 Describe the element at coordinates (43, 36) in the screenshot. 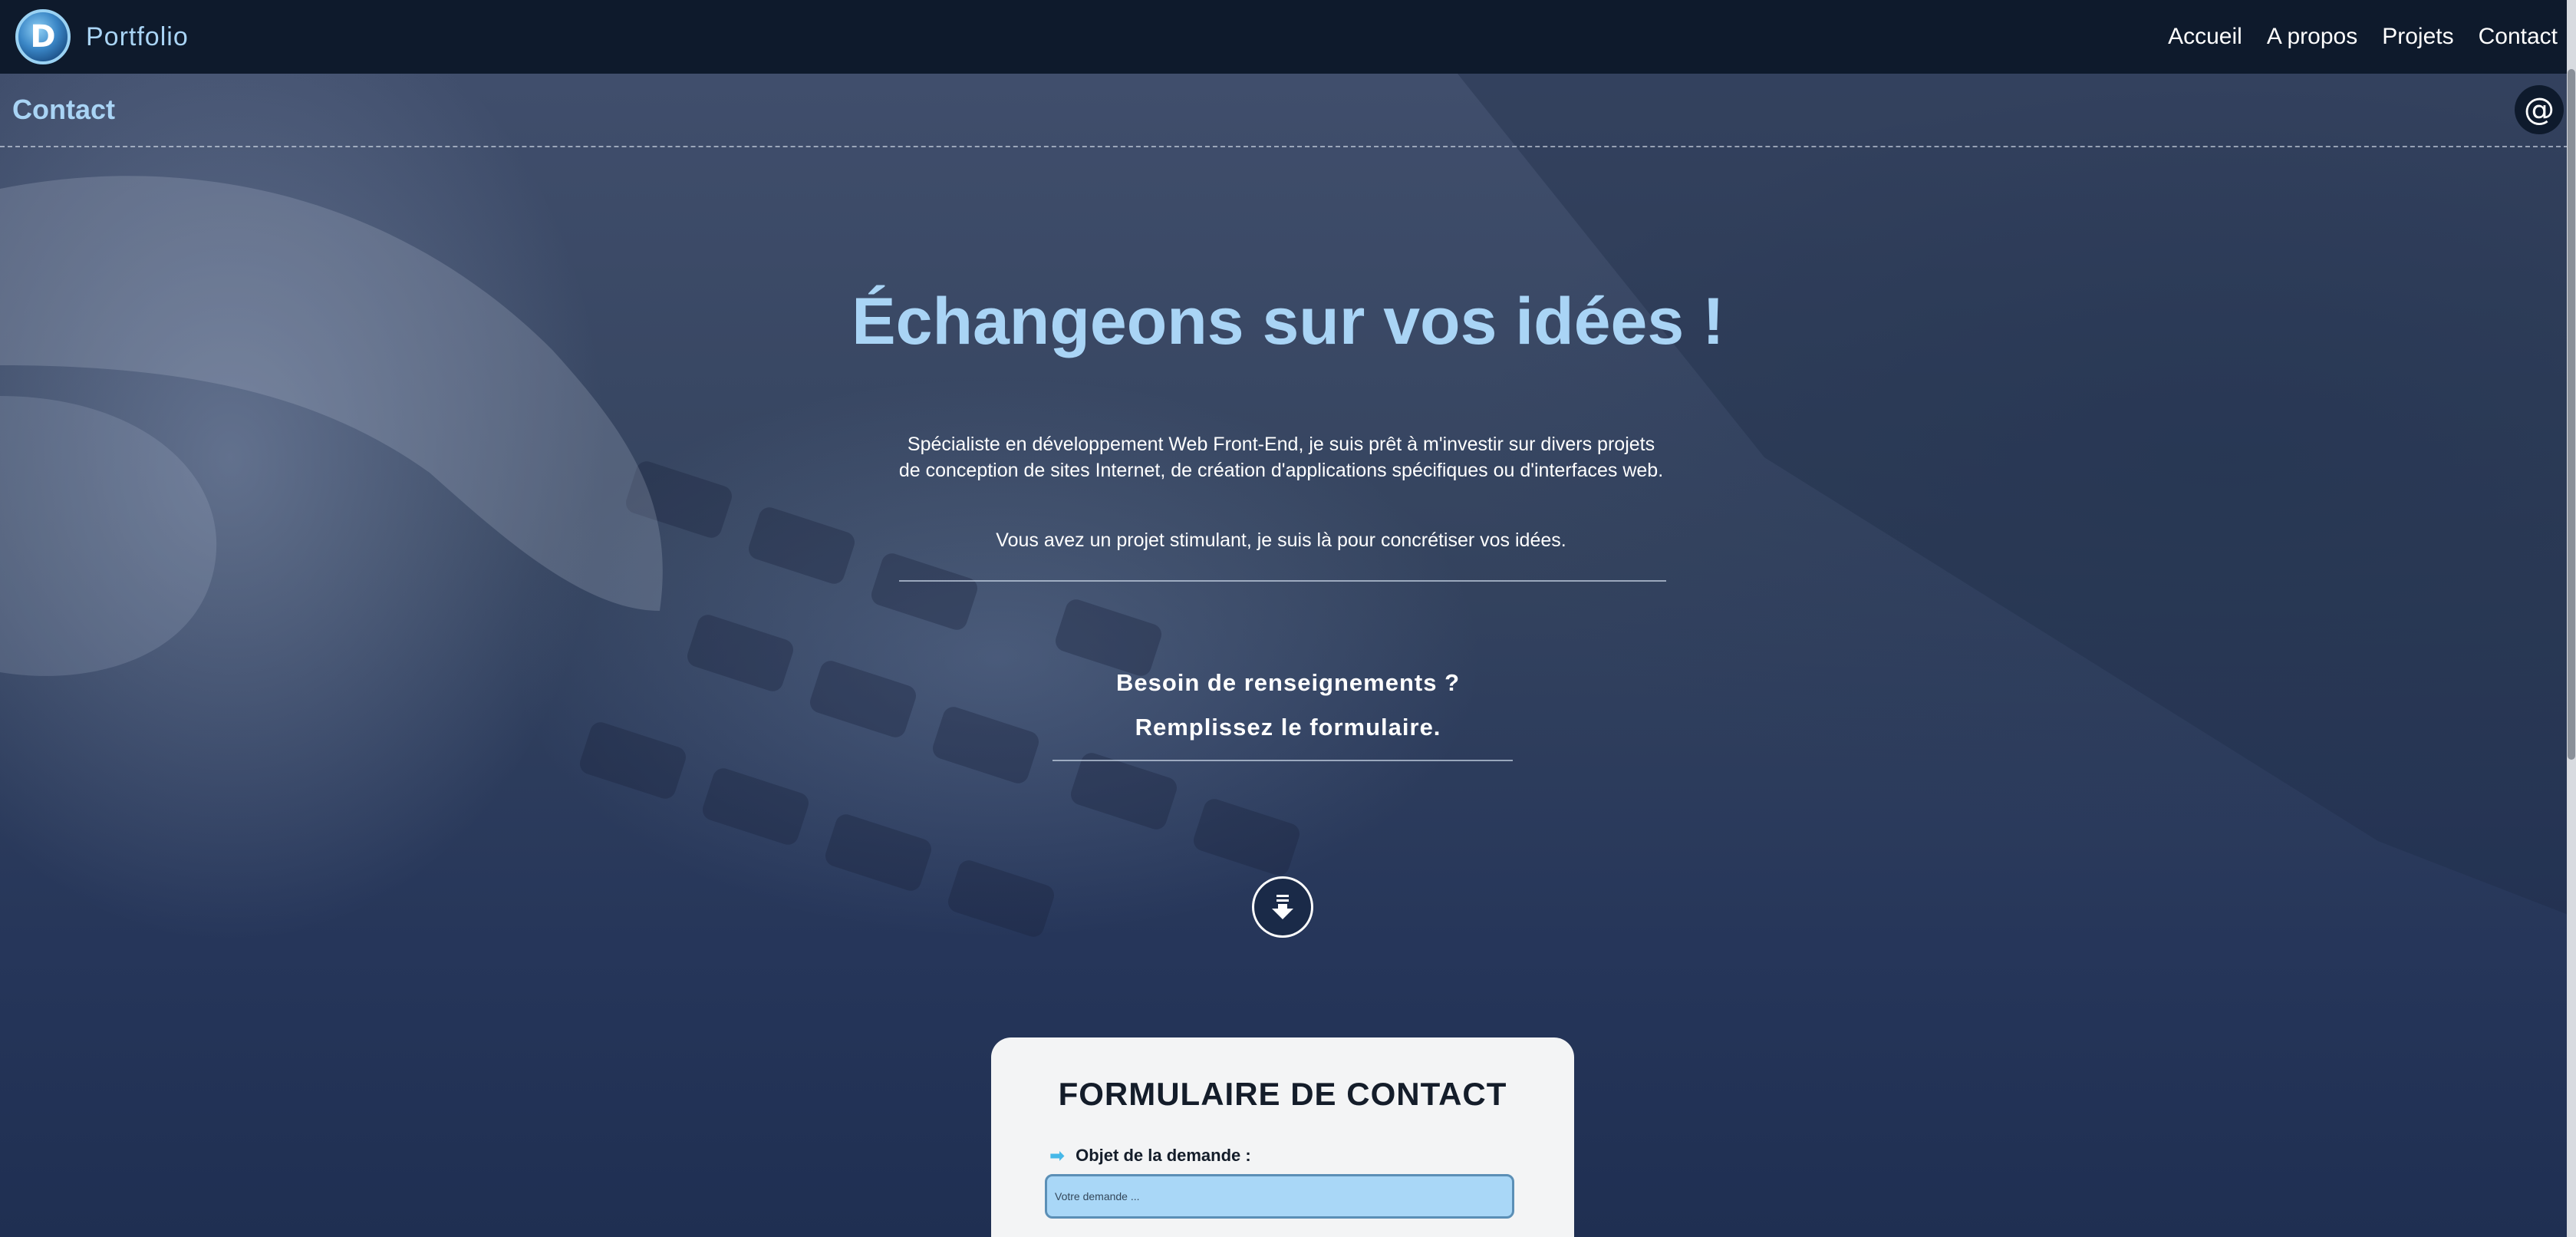

I see `logo-icon: D` at that location.